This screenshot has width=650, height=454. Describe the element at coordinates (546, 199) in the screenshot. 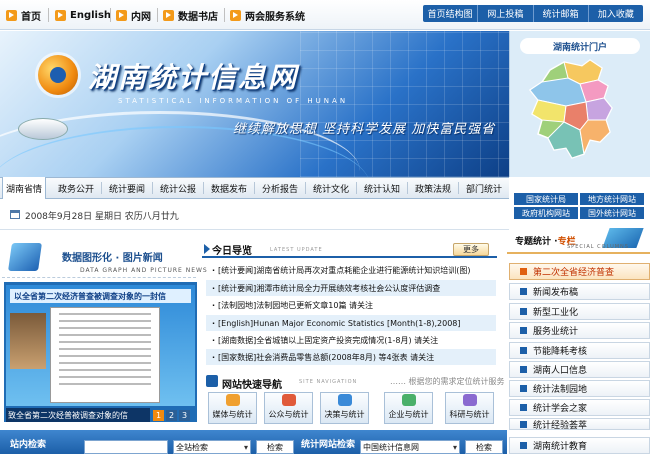

I see `portal-link-nbs: 国家统计局` at that location.